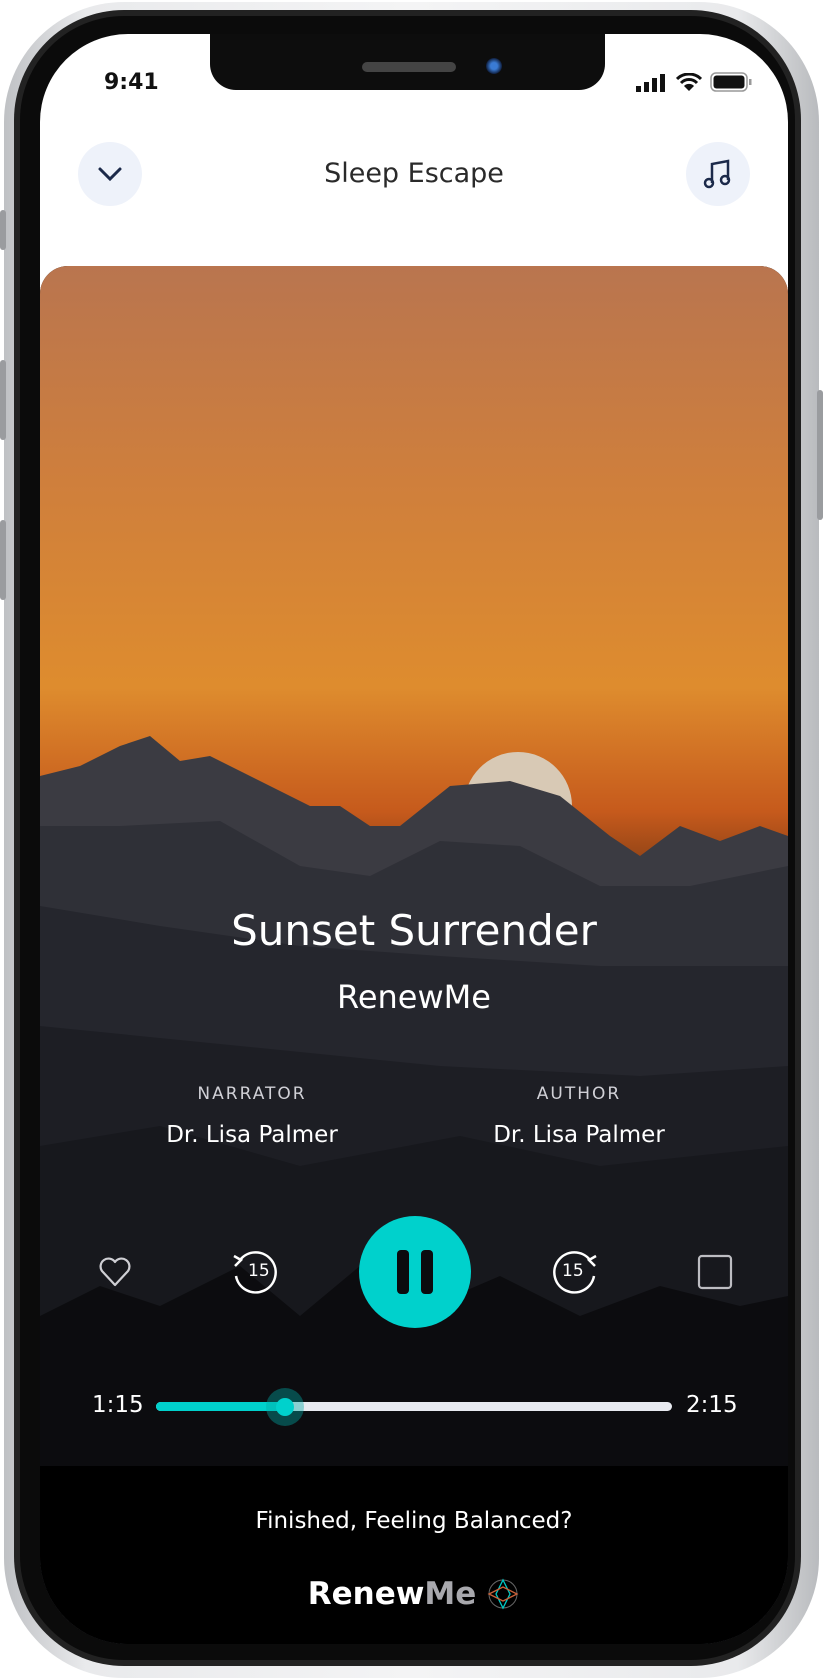 The image size is (823, 1680). What do you see at coordinates (252, 1116) in the screenshot?
I see `narrator-credit: NARRATOR Dr. Lisa Palmer` at bounding box center [252, 1116].